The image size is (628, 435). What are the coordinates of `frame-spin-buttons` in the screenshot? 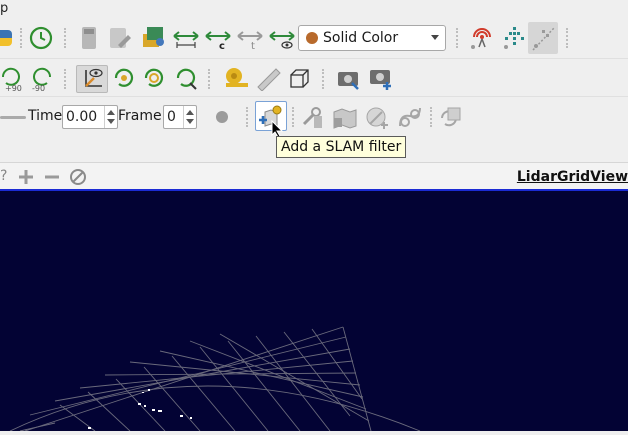 It's located at (189, 117).